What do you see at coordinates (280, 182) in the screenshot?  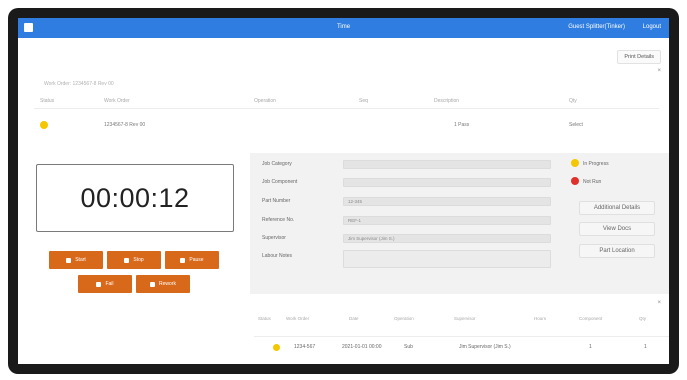 I see `field-label: Job Component` at bounding box center [280, 182].